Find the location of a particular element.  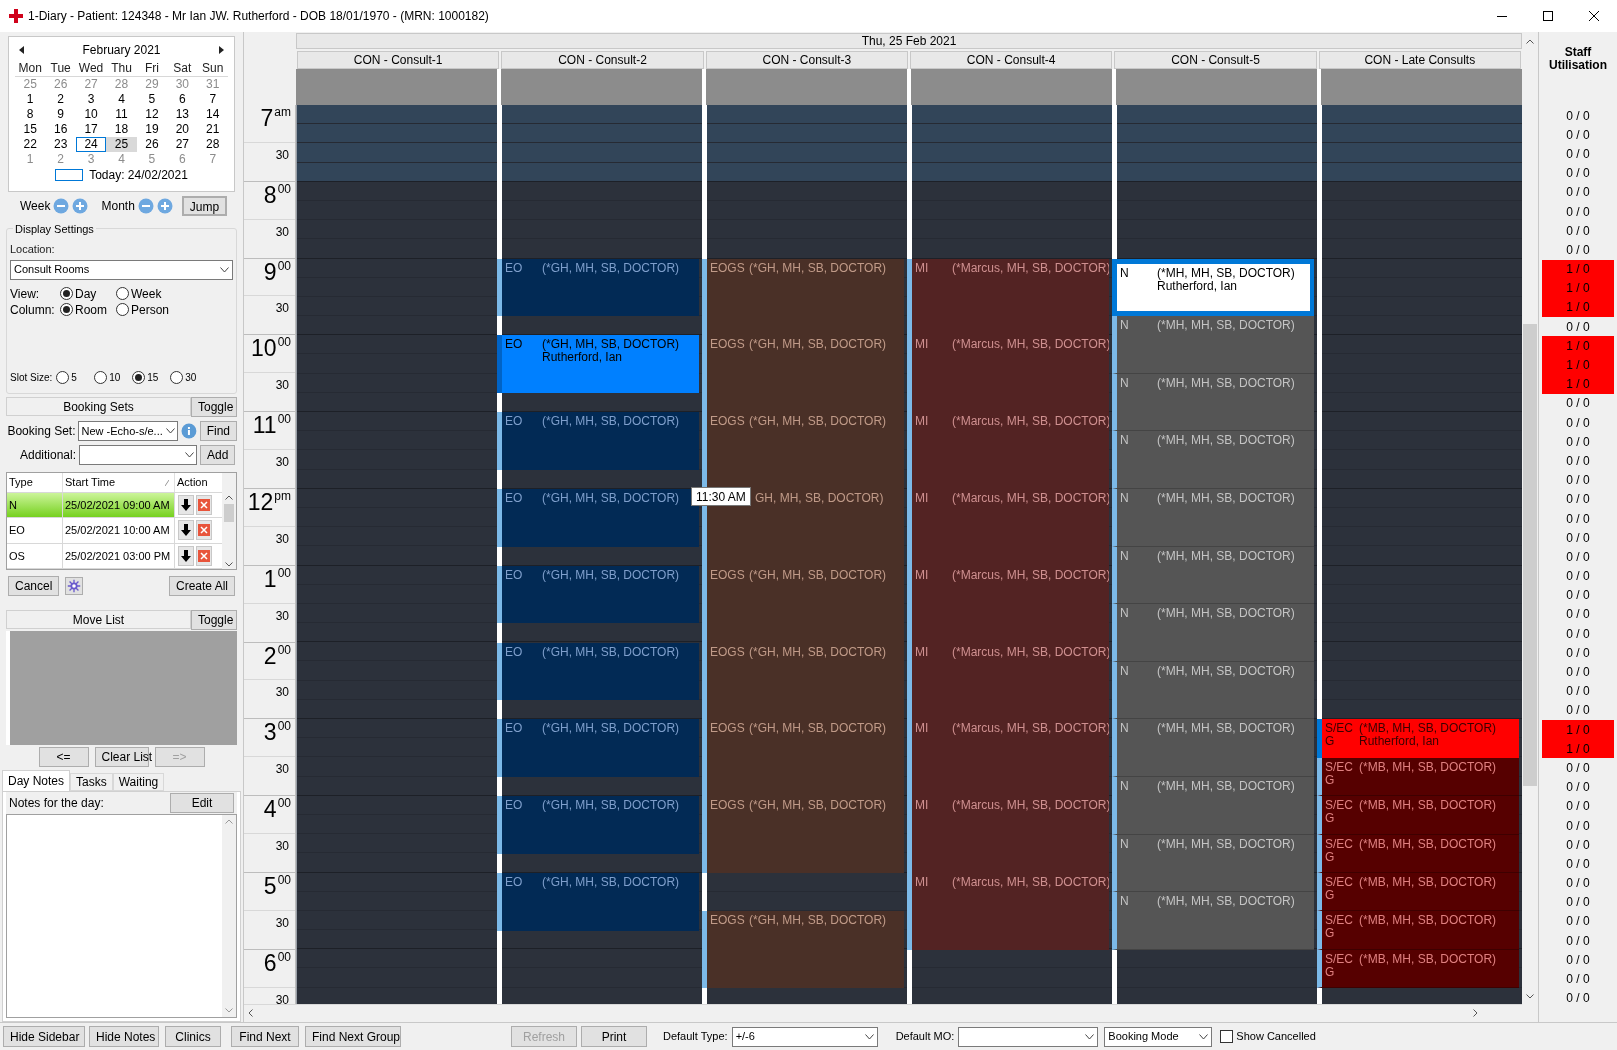

calendar-day: 7 is located at coordinates (212, 99).